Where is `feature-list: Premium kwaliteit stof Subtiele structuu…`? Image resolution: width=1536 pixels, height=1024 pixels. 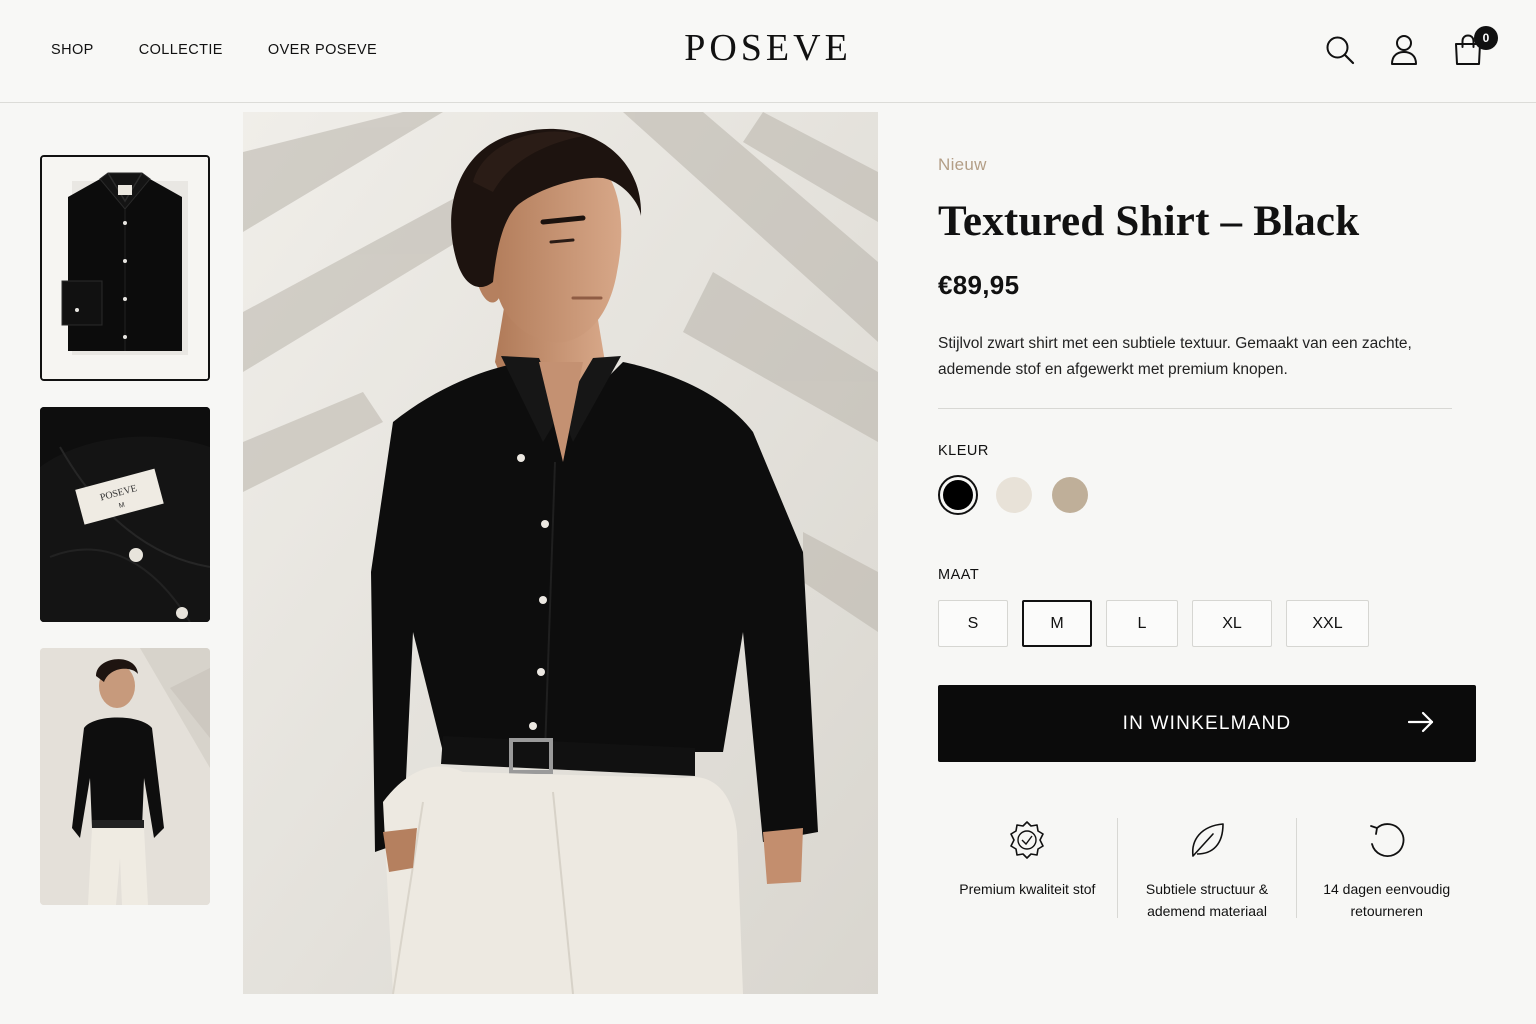 feature-list: Premium kwaliteit stof Subtiele structuu… is located at coordinates (1207, 868).